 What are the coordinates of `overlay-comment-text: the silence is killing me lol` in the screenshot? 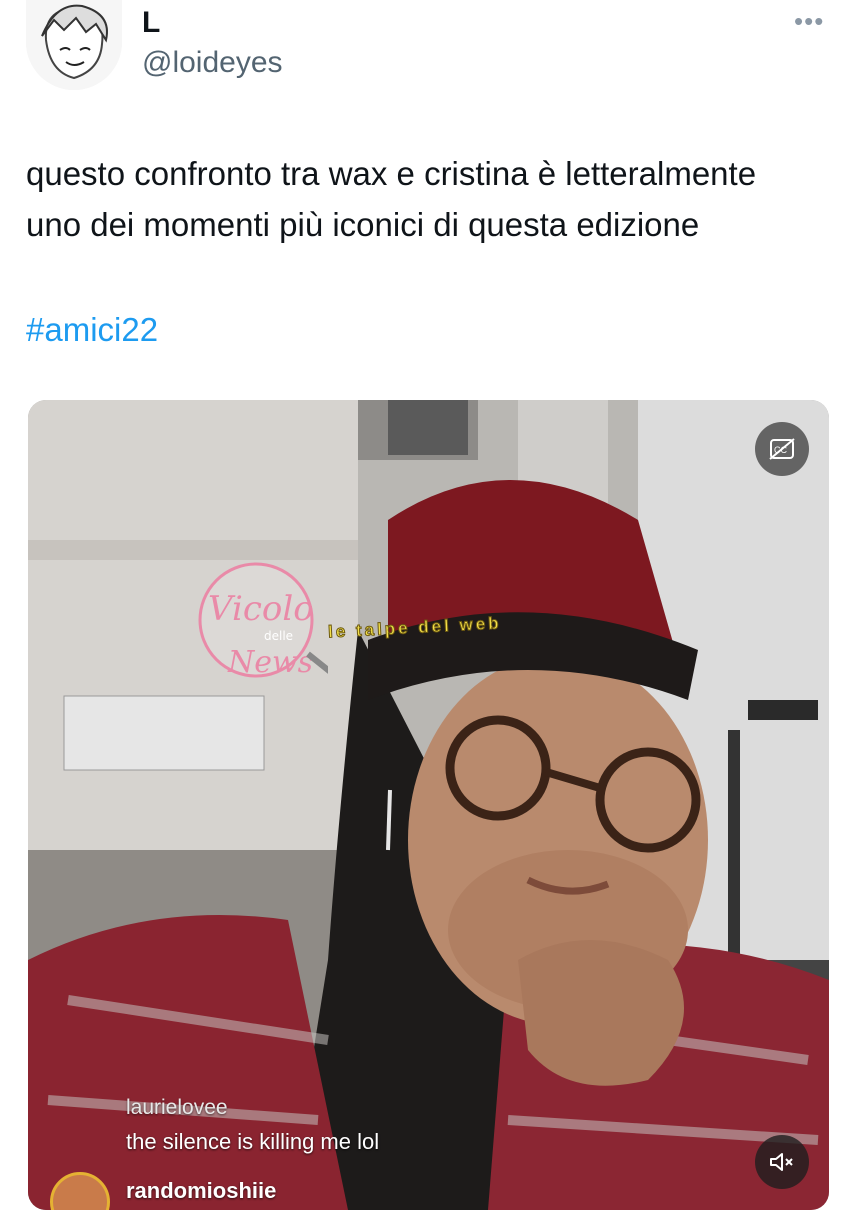 It's located at (253, 1141).